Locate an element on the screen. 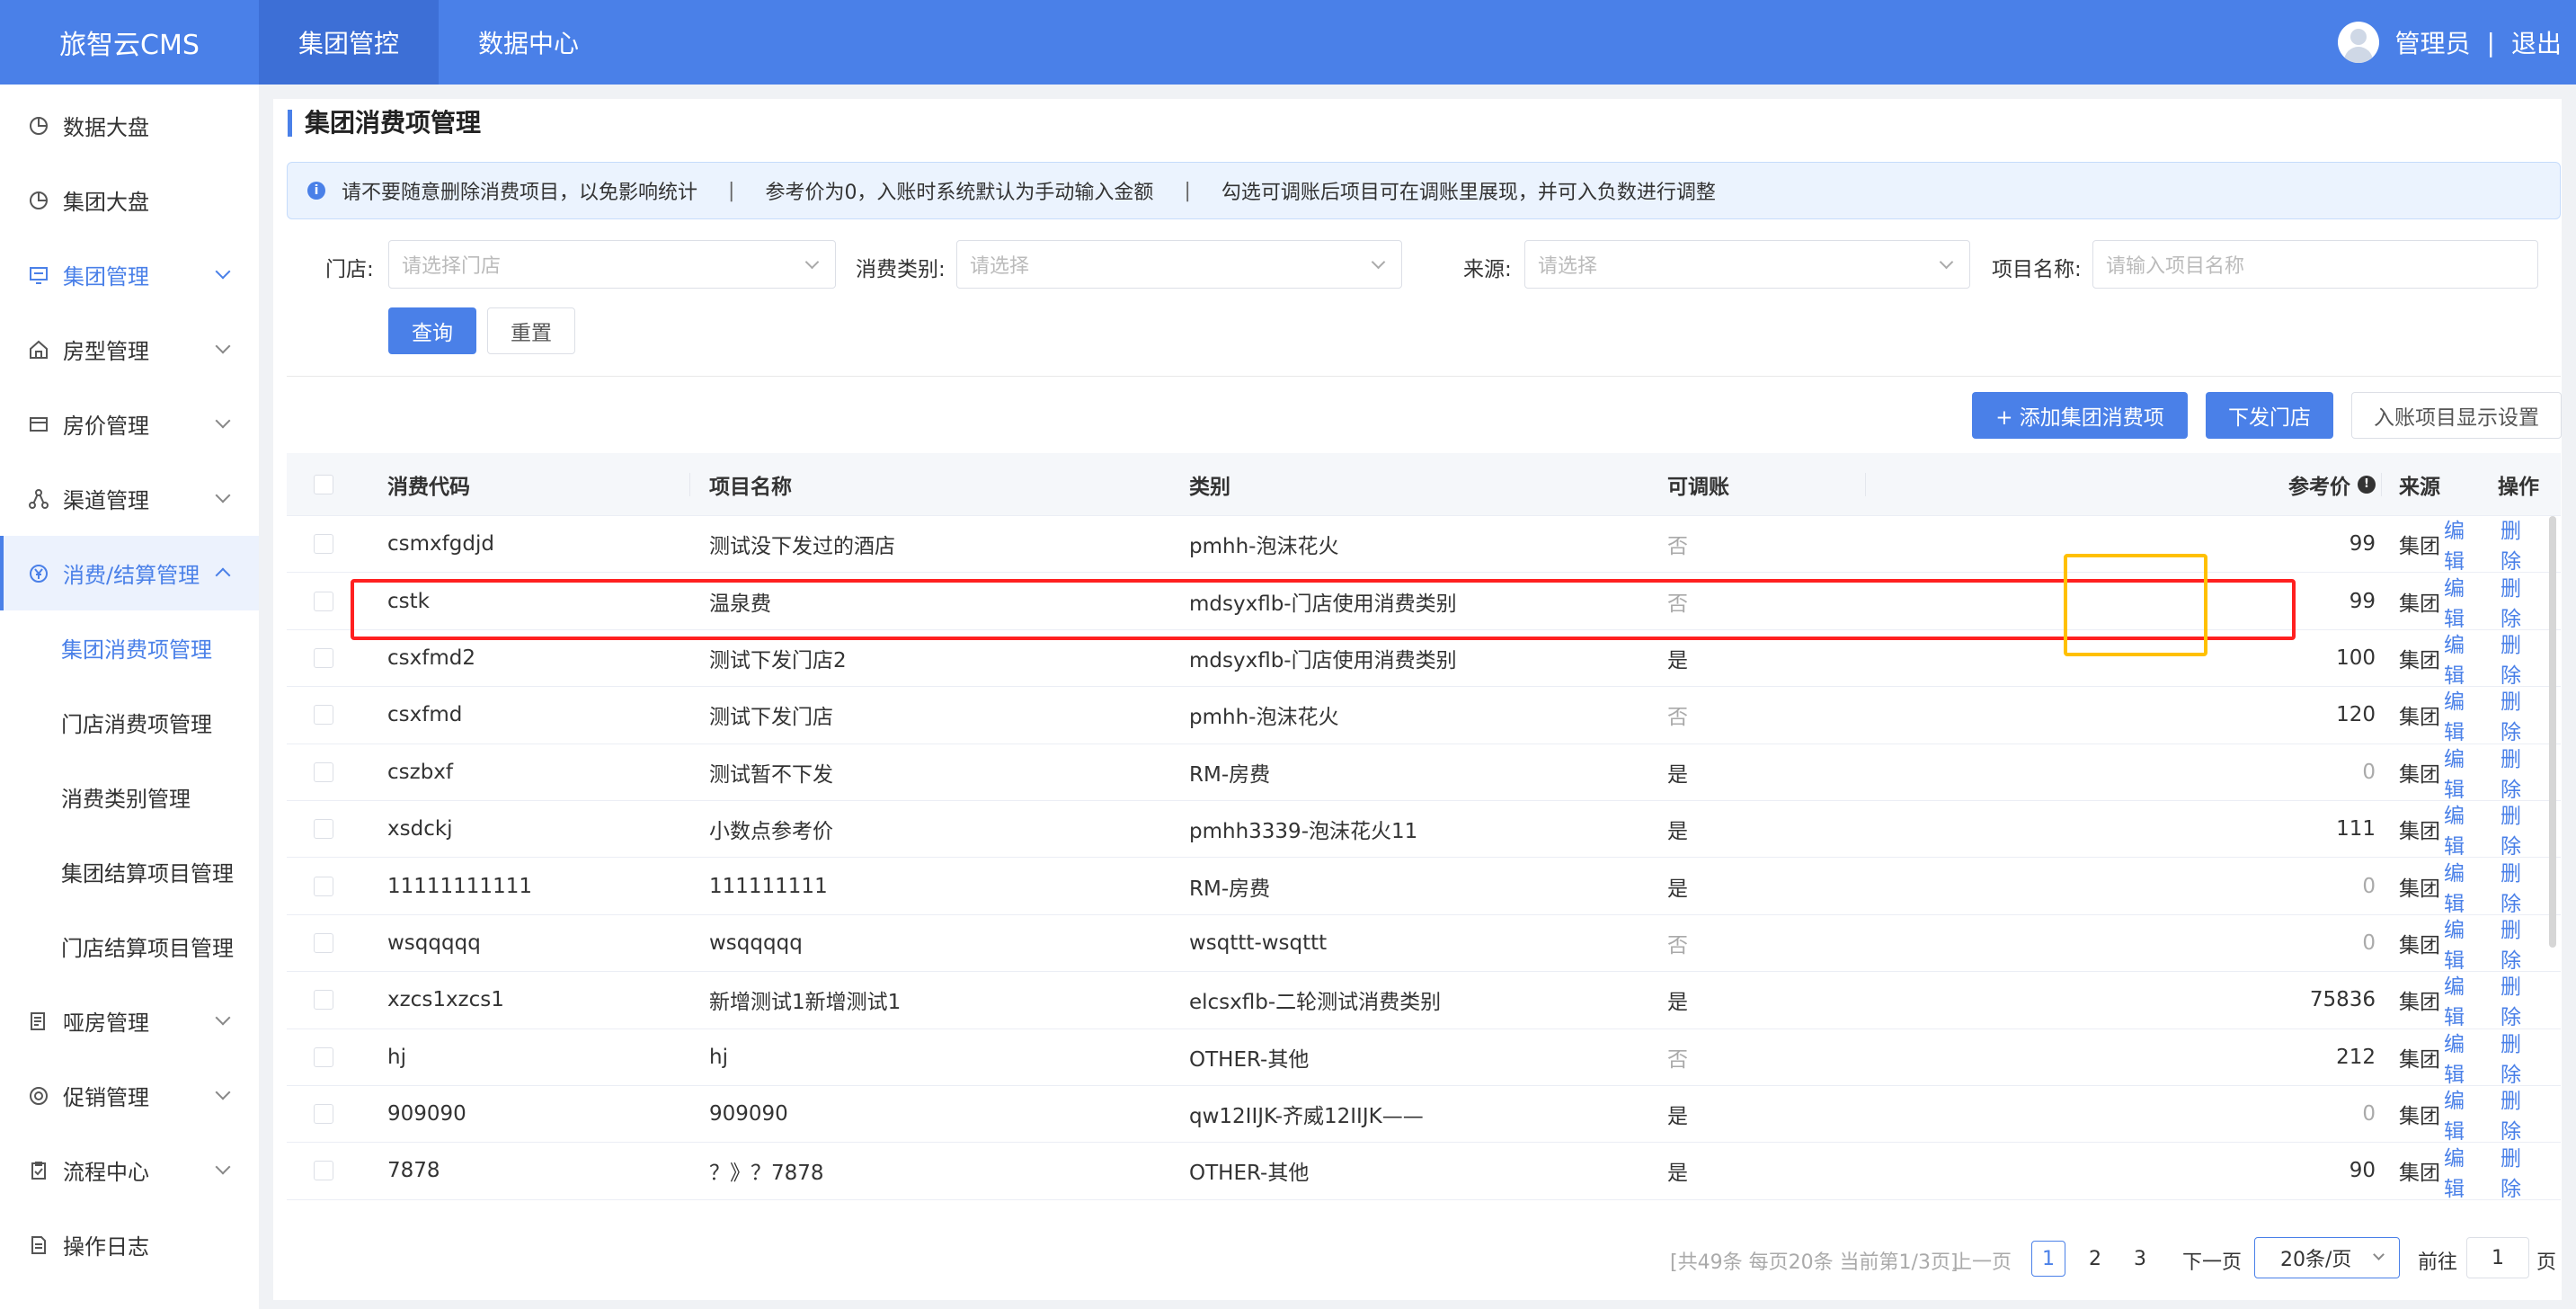  sidebar-sub-store-consumption: 门店消费项管理 is located at coordinates (129, 722).